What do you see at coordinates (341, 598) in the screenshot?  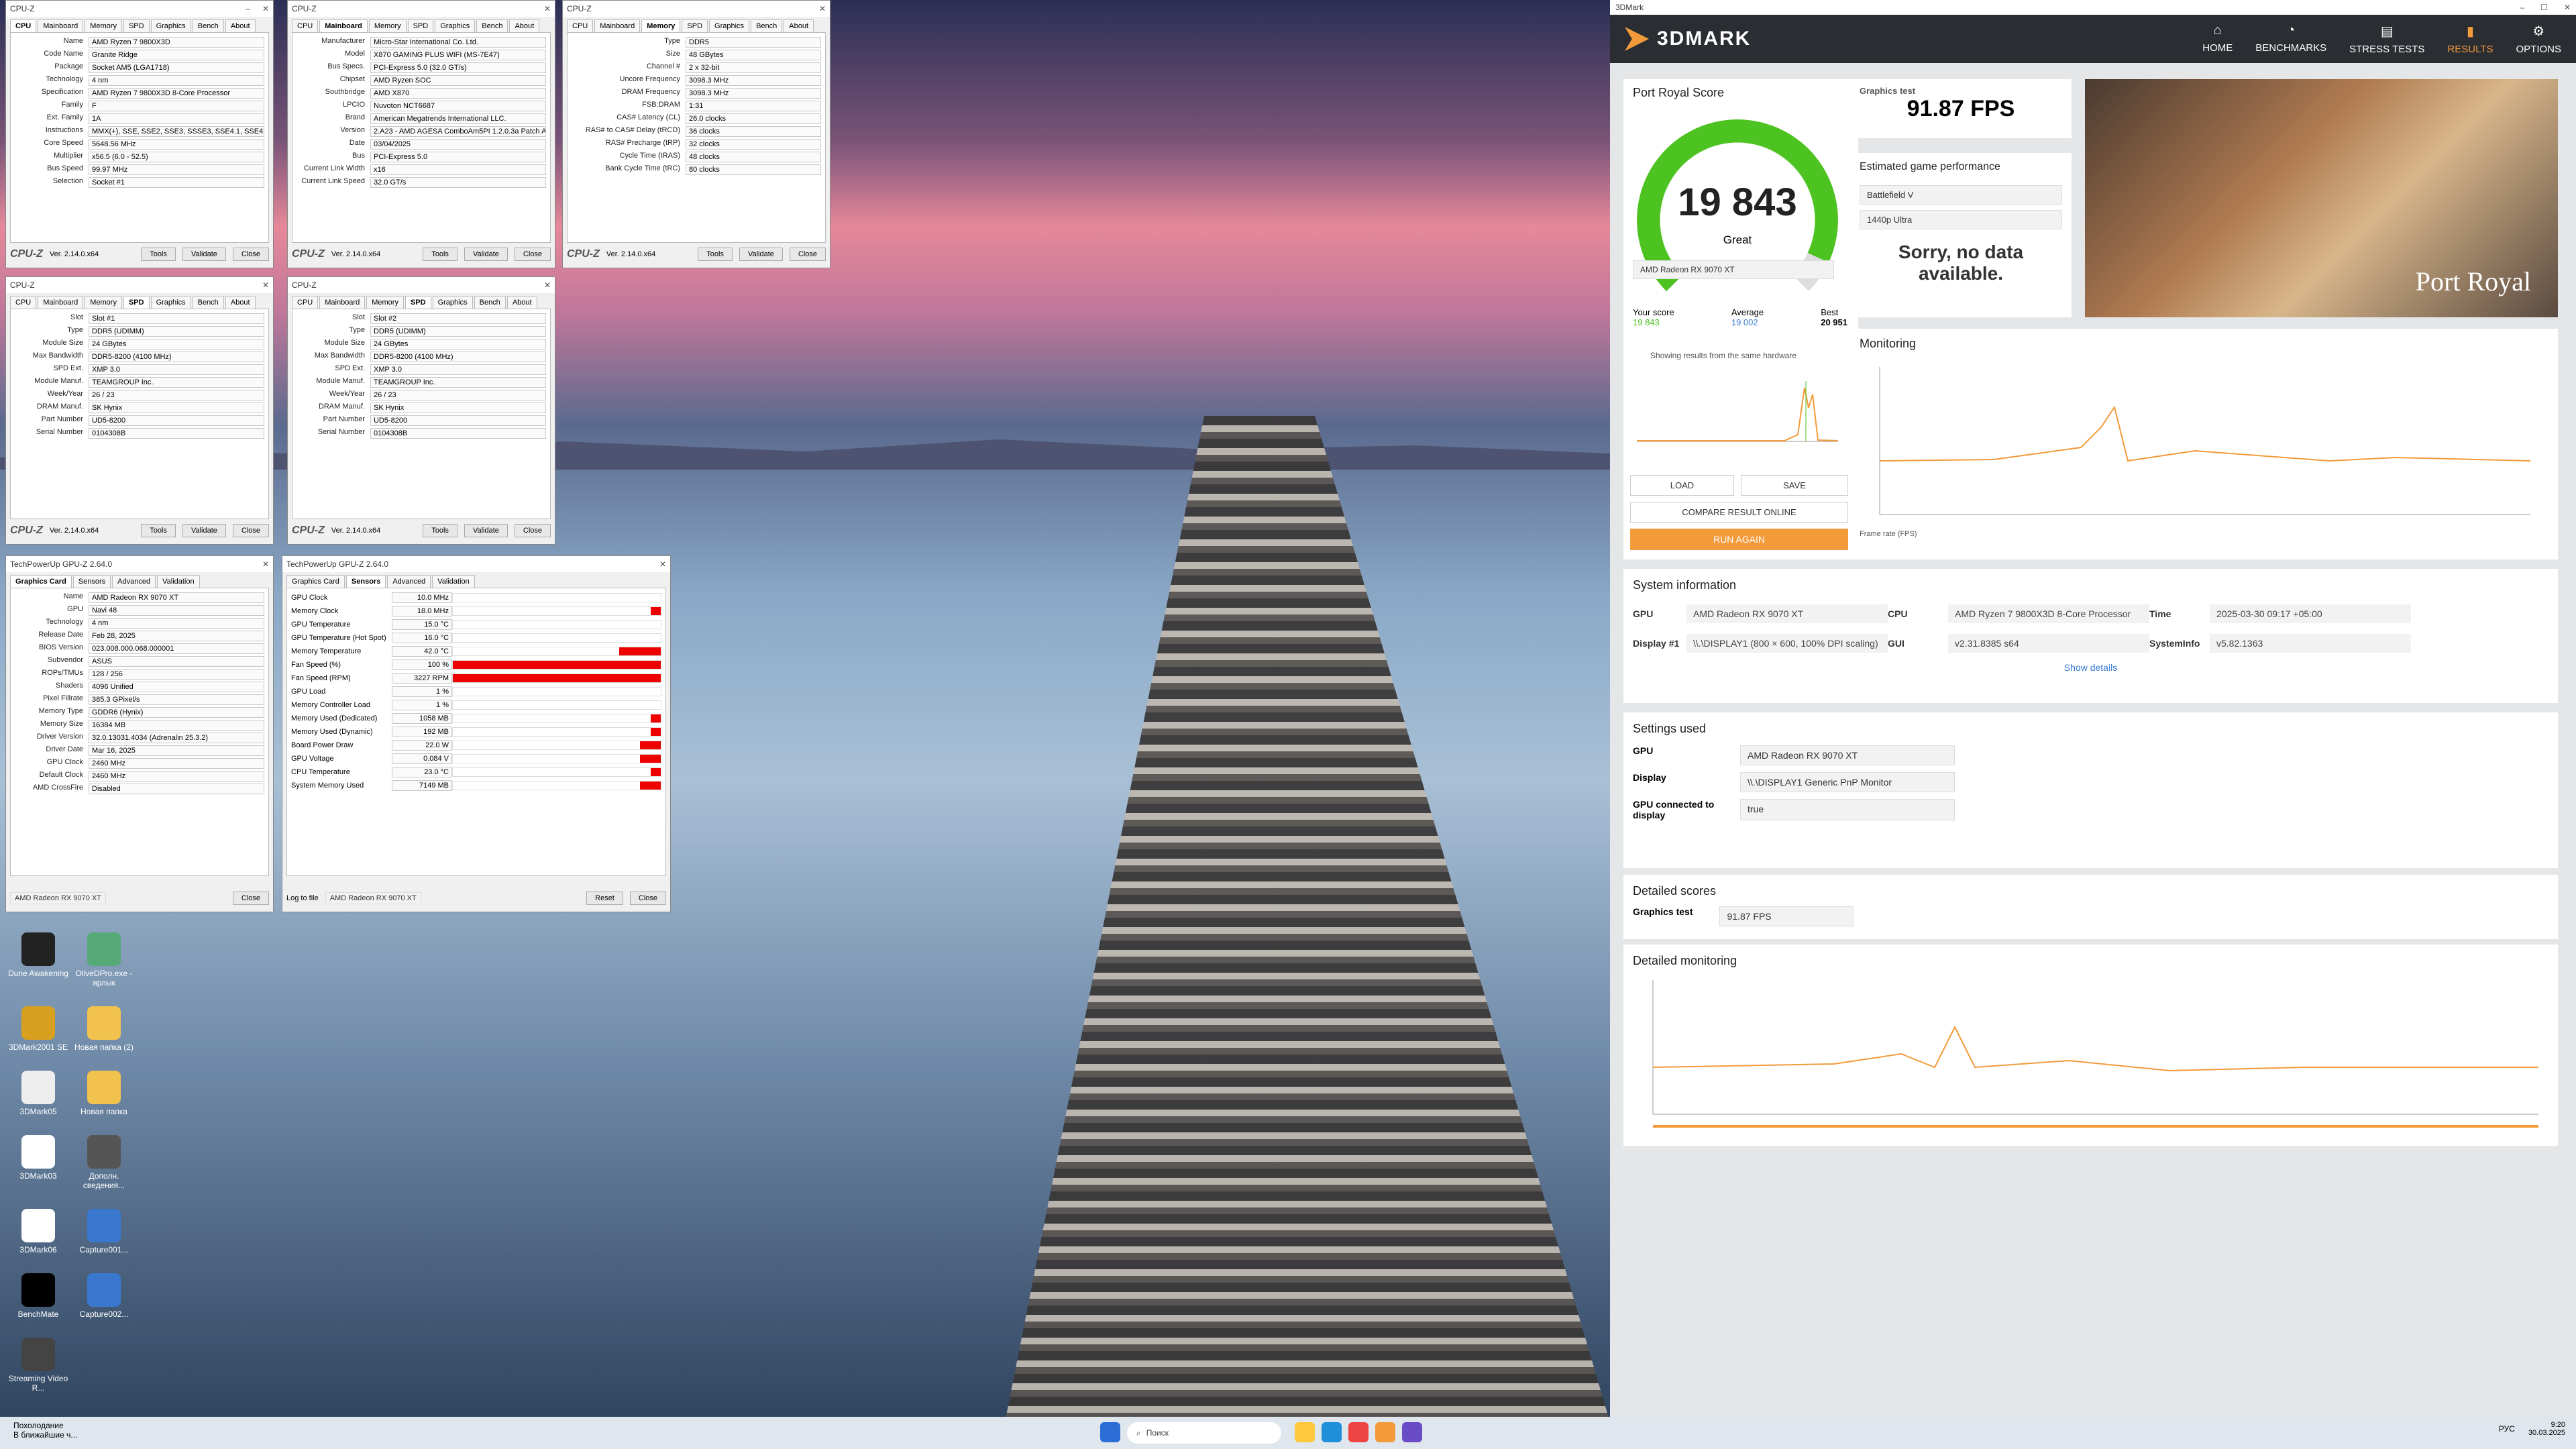 I see `sensor-name: GPU Clock` at bounding box center [341, 598].